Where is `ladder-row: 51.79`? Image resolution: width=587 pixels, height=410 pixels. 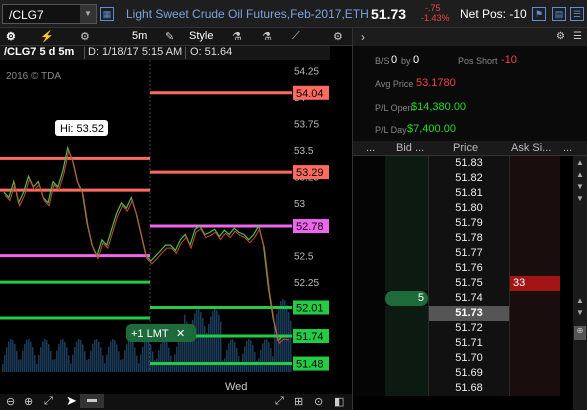
ladder-row: 51.79 is located at coordinates (463, 223).